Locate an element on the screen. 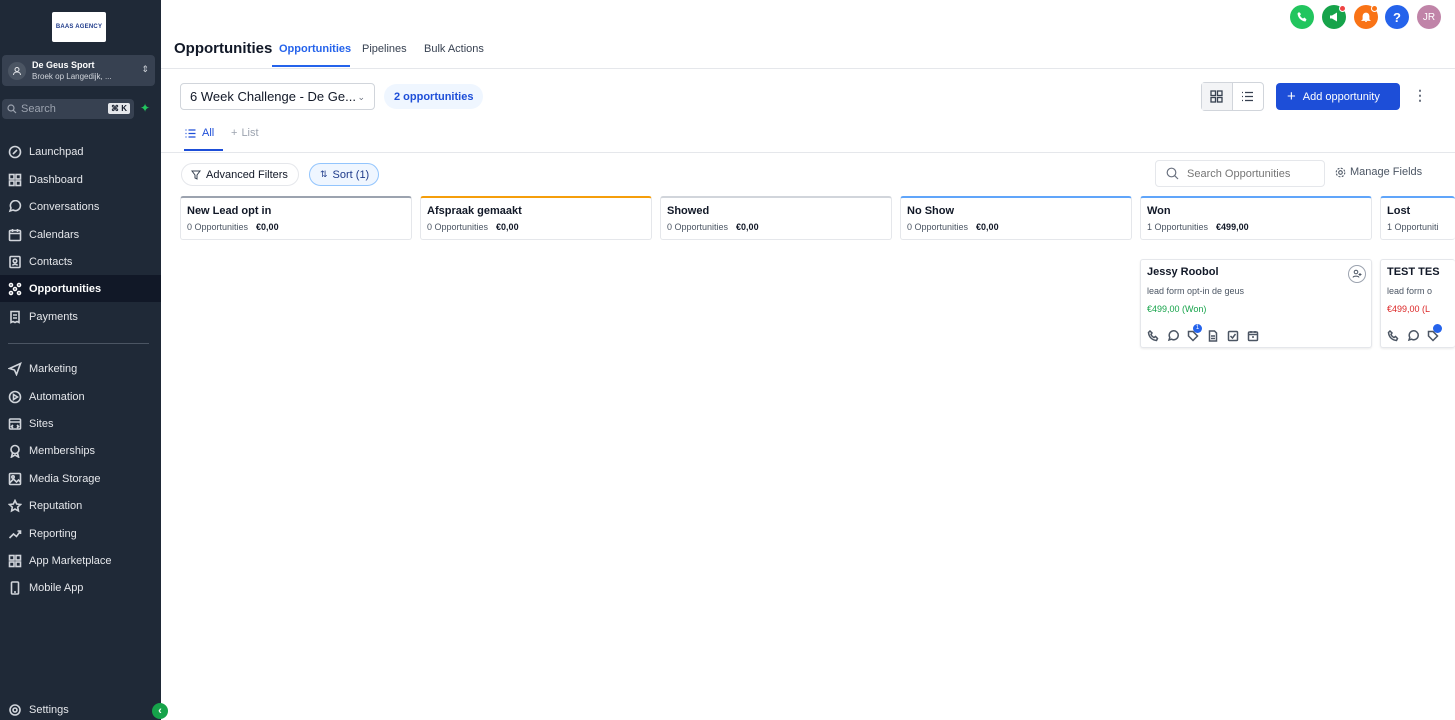 This screenshot has width=1455, height=720. sidebar-item-calendars: Calendars is located at coordinates (80, 234).